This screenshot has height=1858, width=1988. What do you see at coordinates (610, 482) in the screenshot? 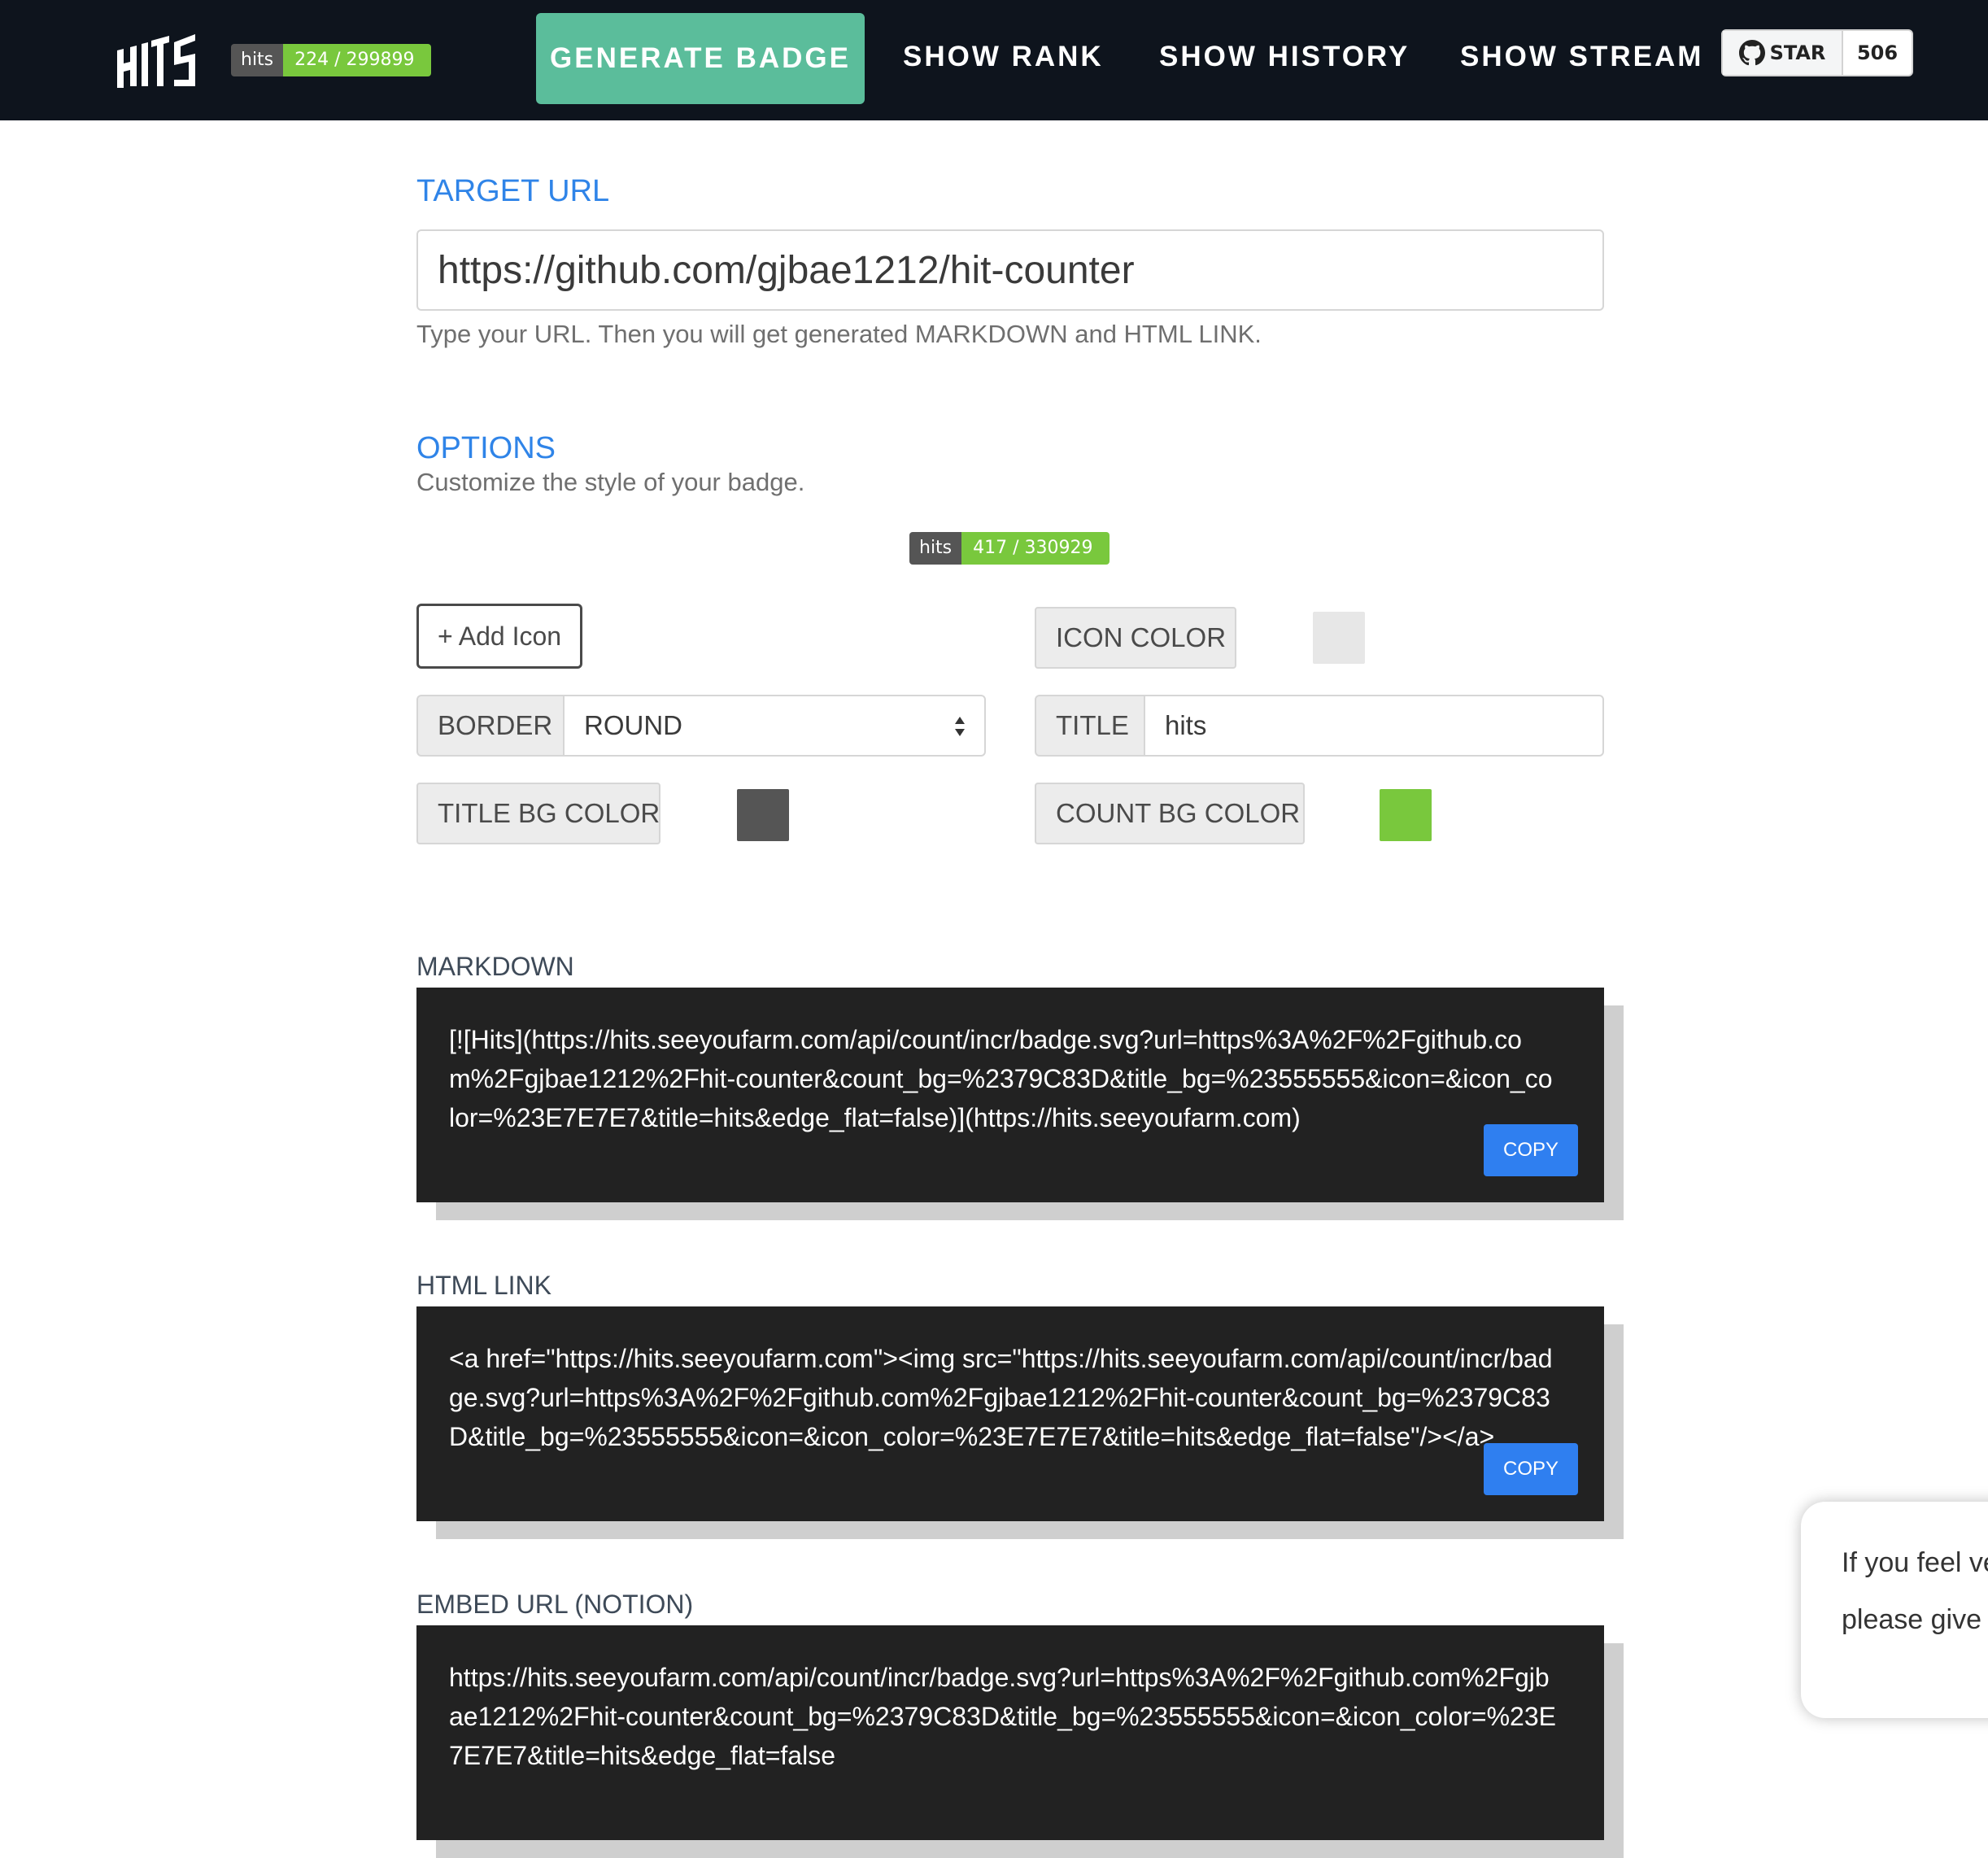
I see `options-subheading: Customize the style of your badge.` at bounding box center [610, 482].